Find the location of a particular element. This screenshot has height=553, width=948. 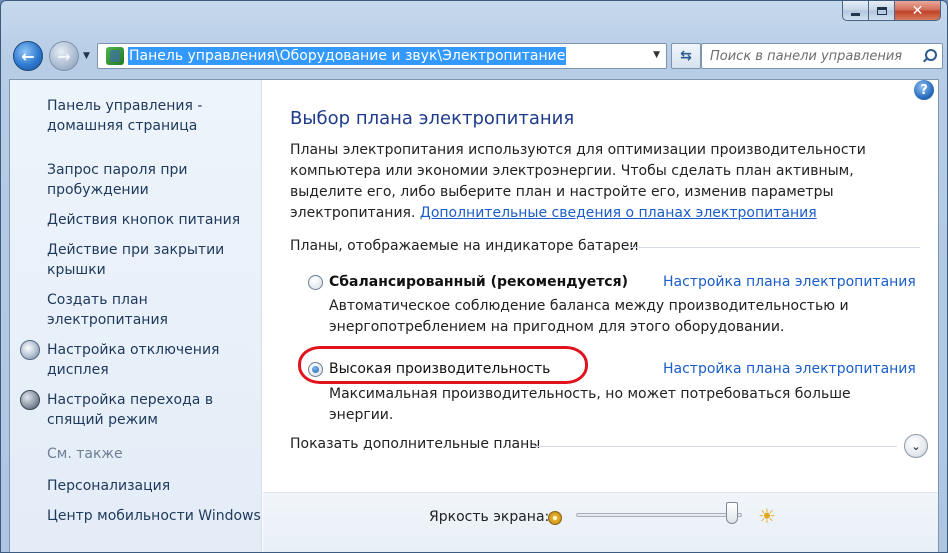

sidebar-item-power-buttons: Действия кнопок питания is located at coordinates (152, 220).